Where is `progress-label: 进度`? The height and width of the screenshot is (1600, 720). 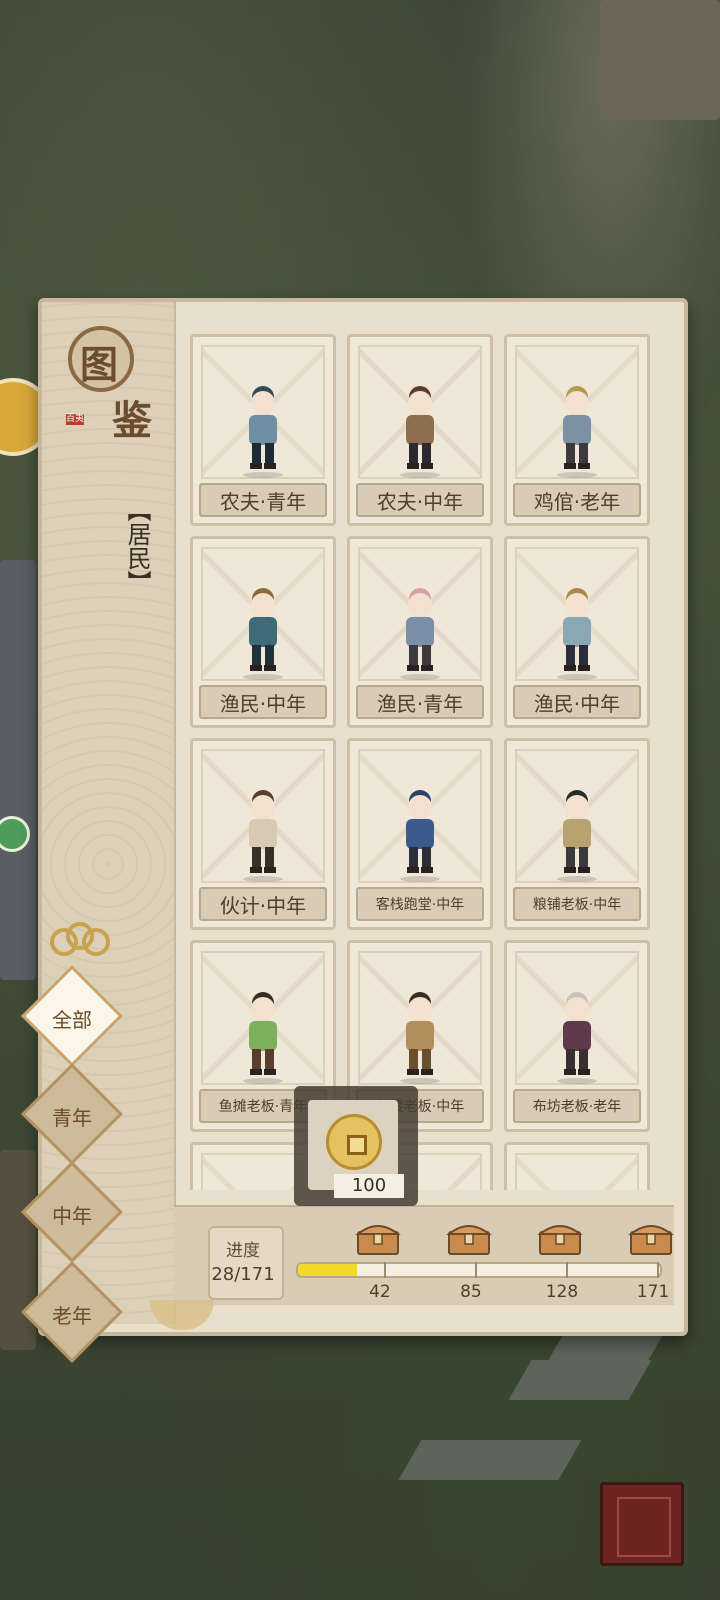 progress-label: 进度 is located at coordinates (243, 1251).